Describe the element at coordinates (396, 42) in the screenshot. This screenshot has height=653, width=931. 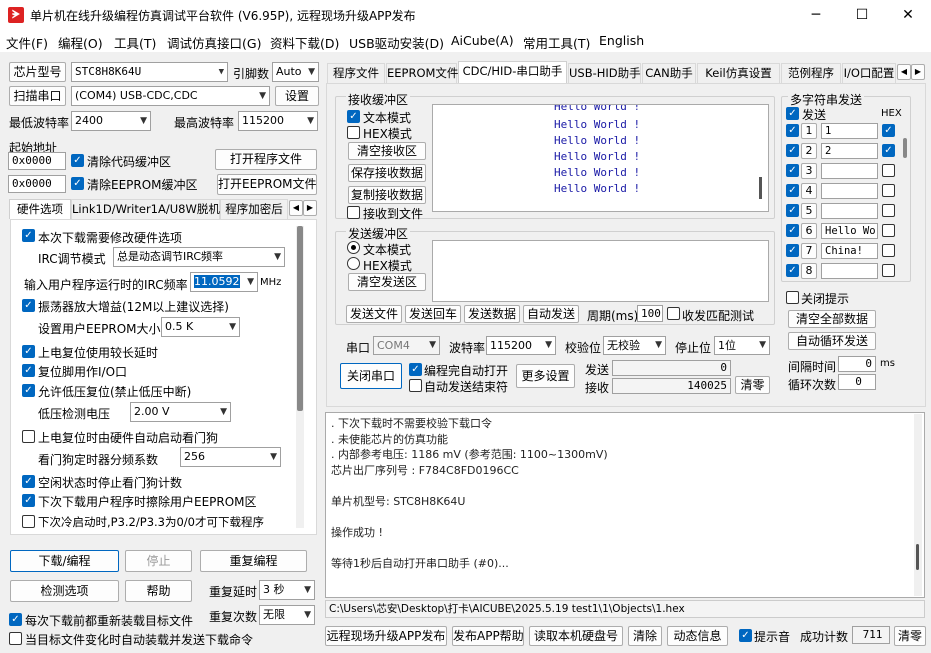
I see `menu-usb-driver: USB驱动安装(D)` at that location.